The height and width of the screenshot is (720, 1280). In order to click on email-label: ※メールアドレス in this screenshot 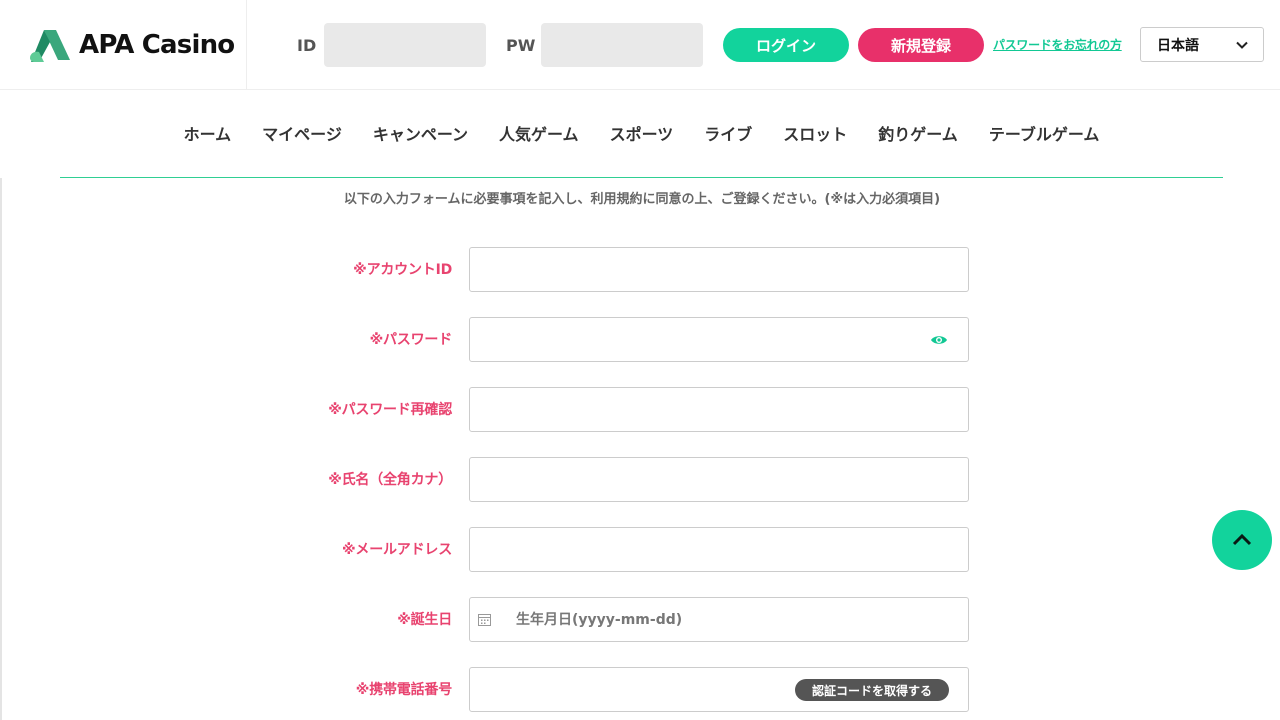, I will do `click(396, 550)`.